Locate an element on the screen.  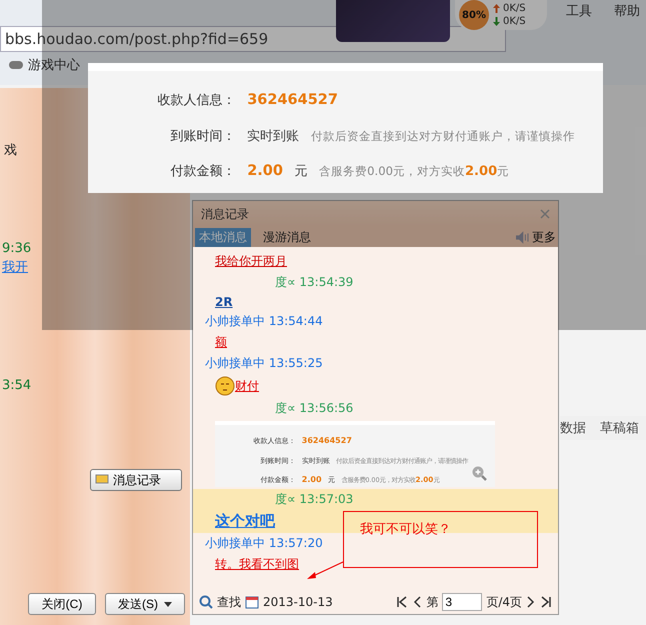
message-header: 度∝ 13:57:03 is located at coordinates (314, 499).